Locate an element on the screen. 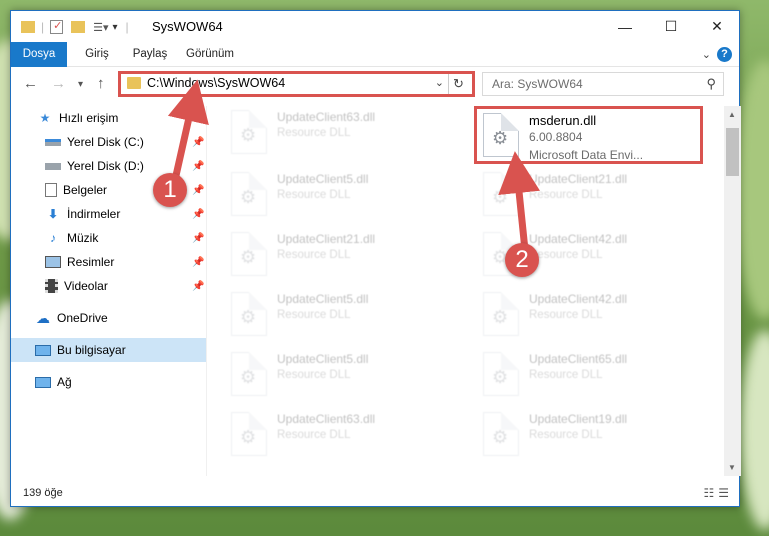 The image size is (769, 536). step-badge-2: 2 is located at coordinates (522, 260).